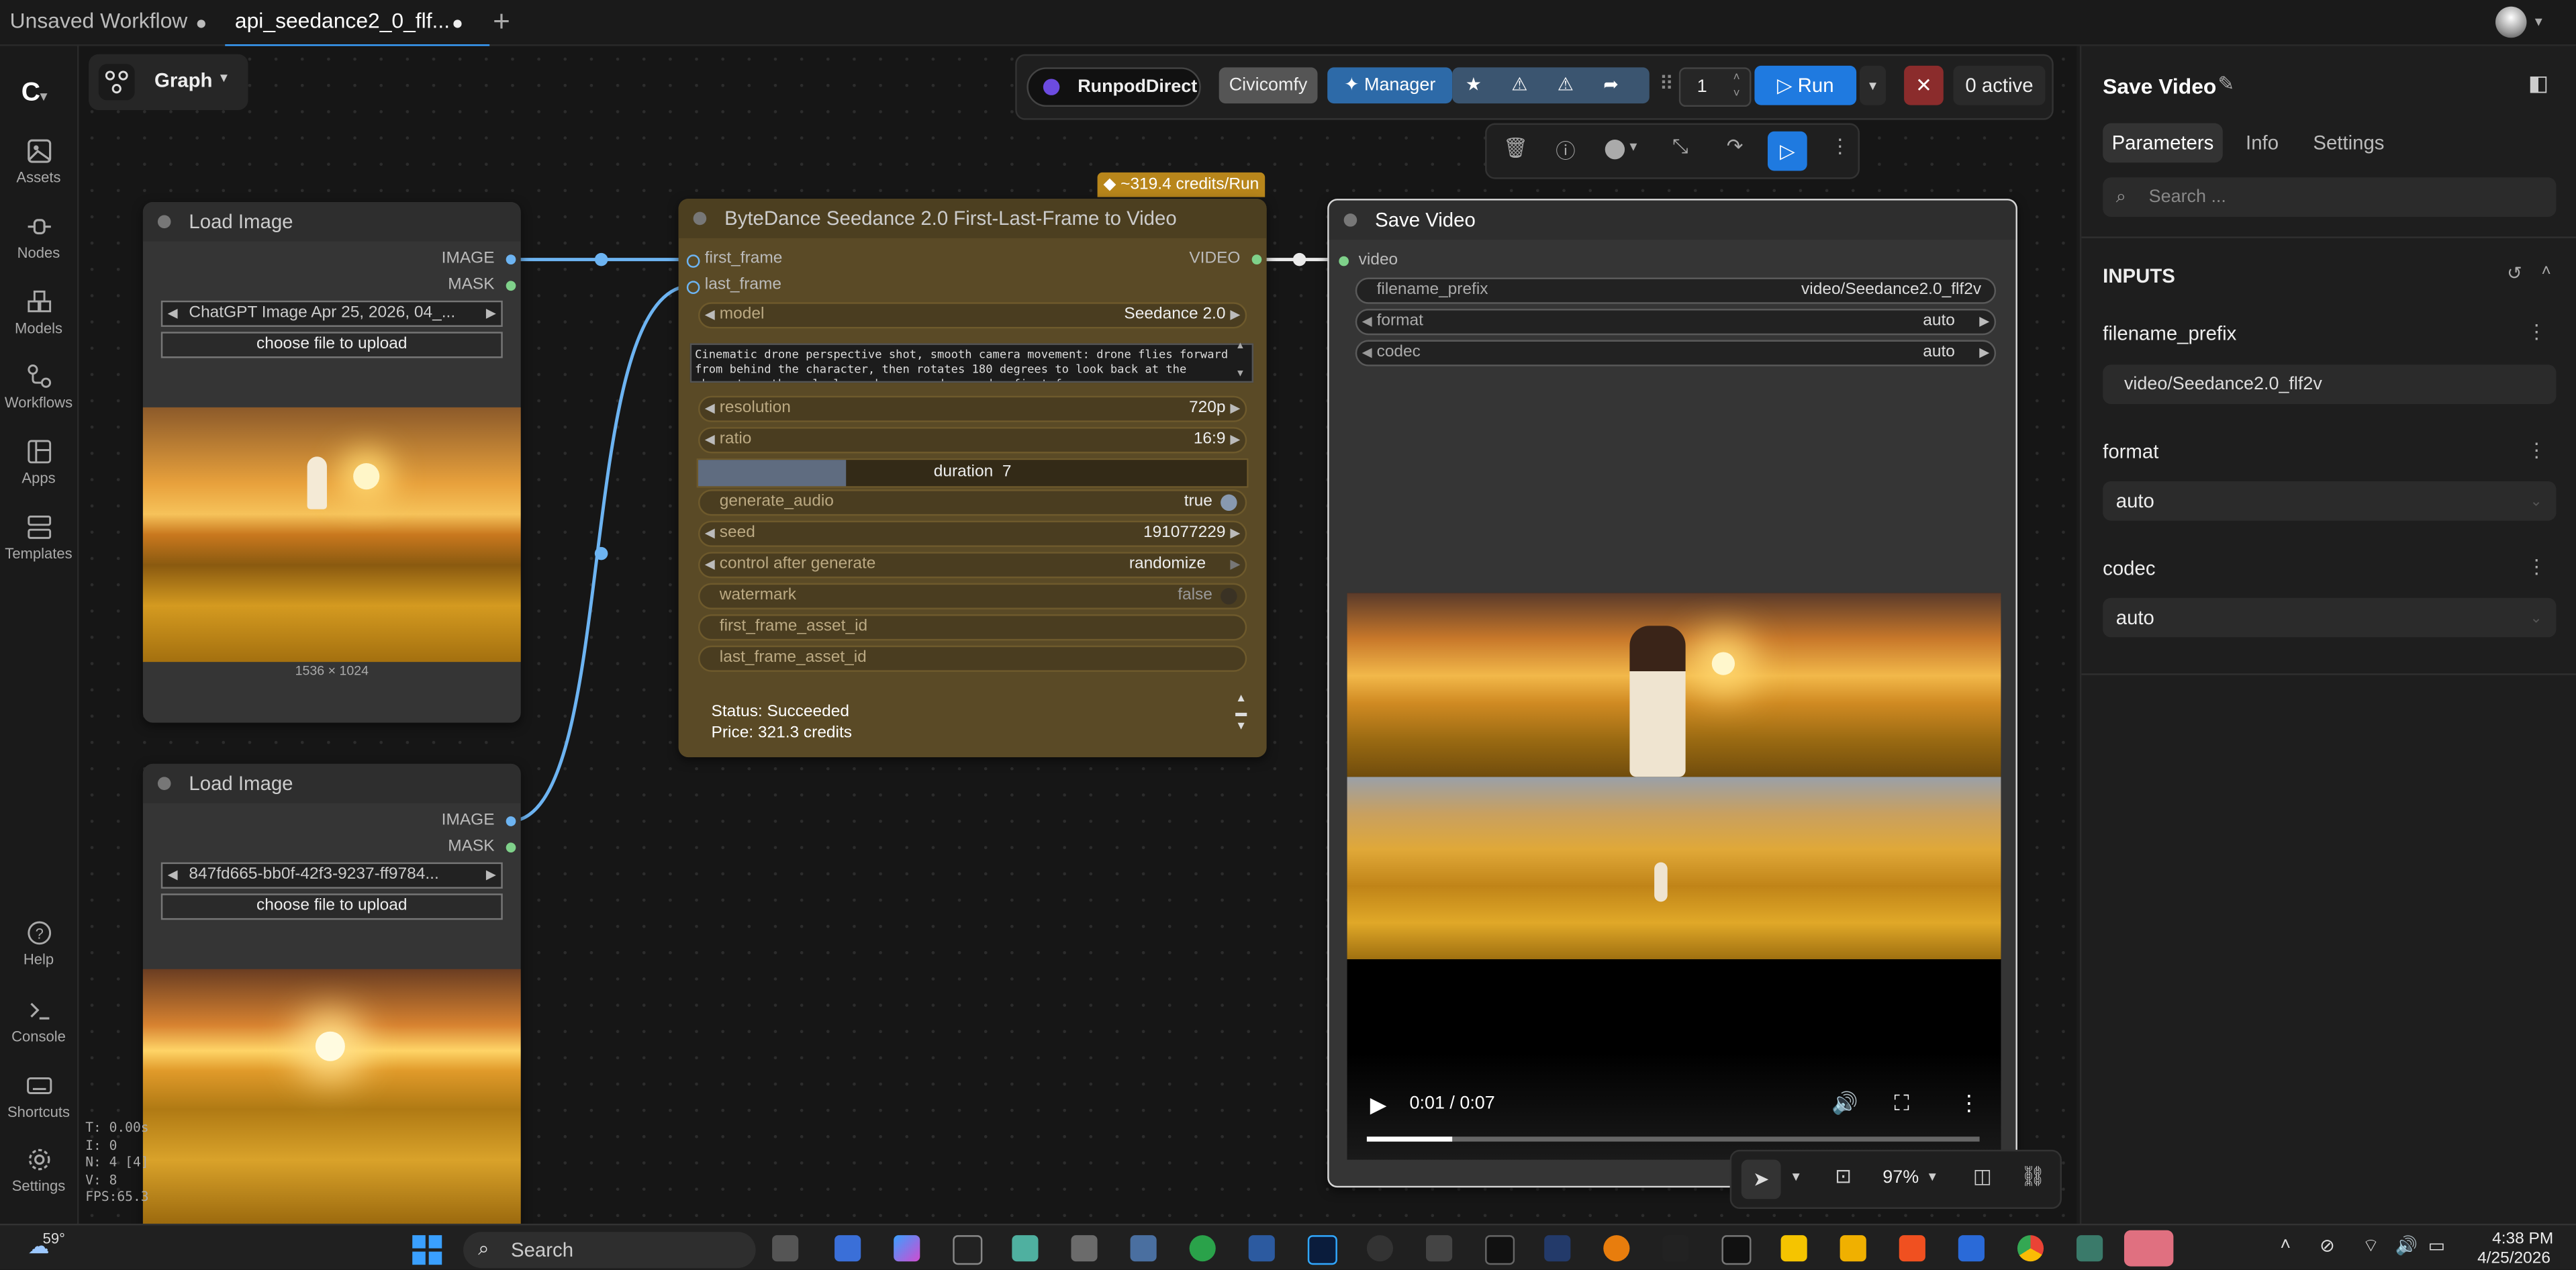  What do you see at coordinates (38, 237) in the screenshot?
I see `sidebar-item-nodes: Nodes` at bounding box center [38, 237].